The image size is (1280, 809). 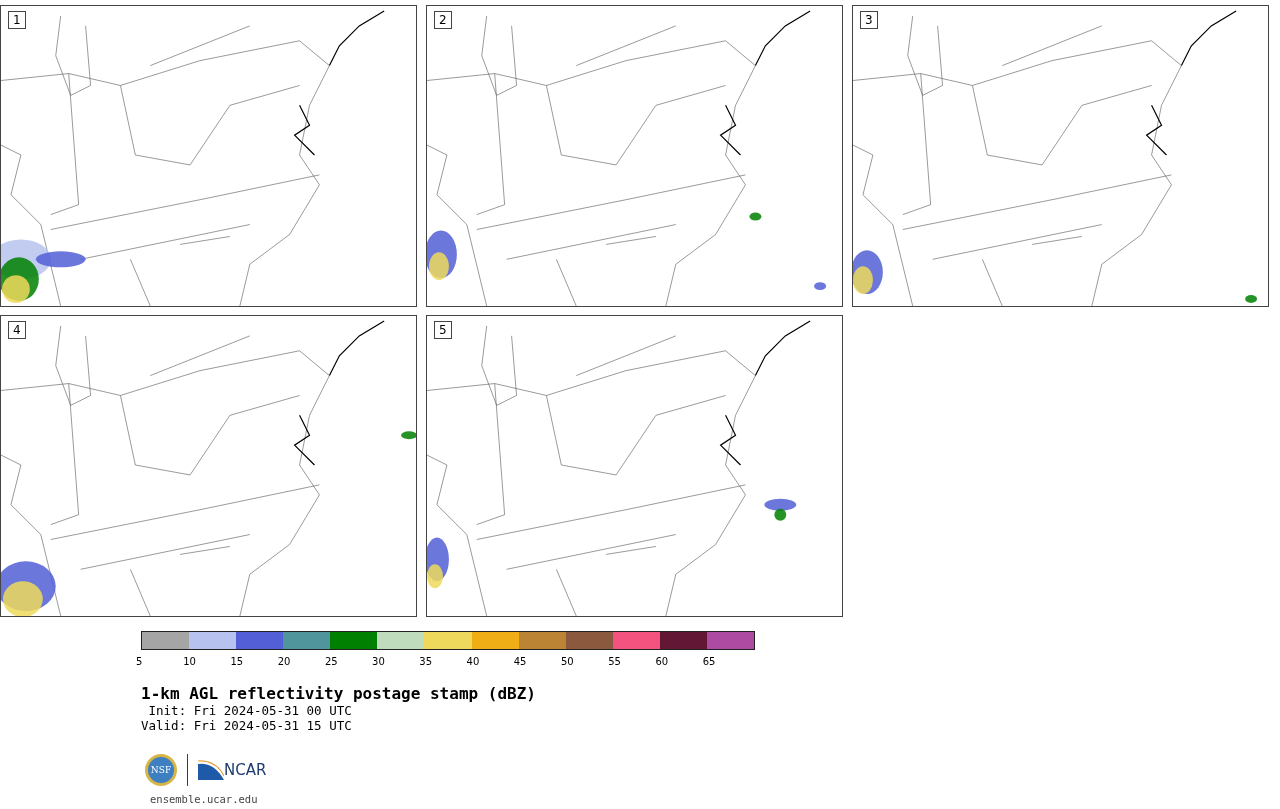 I want to click on tick-label: 50, so click(x=567, y=659).